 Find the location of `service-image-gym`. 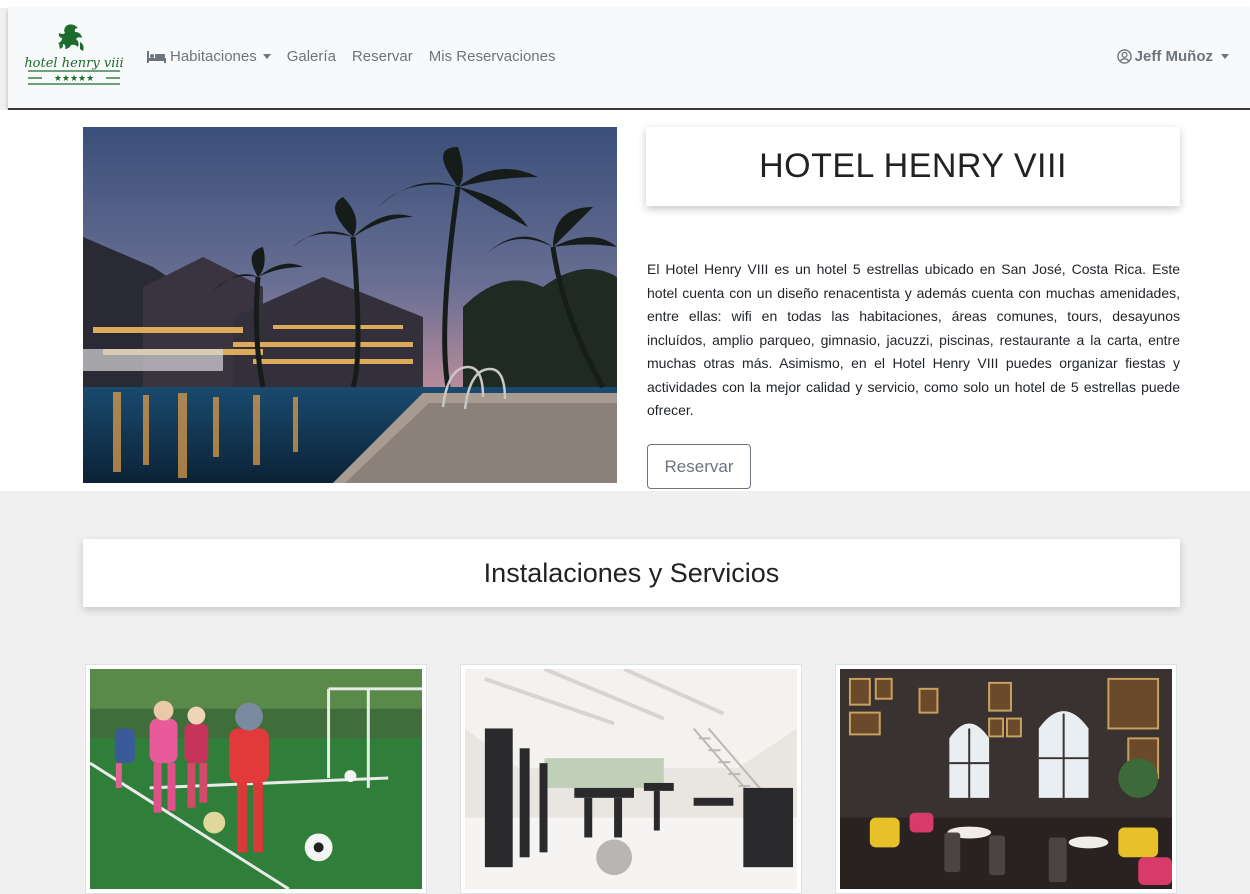

service-image-gym is located at coordinates (631, 779).